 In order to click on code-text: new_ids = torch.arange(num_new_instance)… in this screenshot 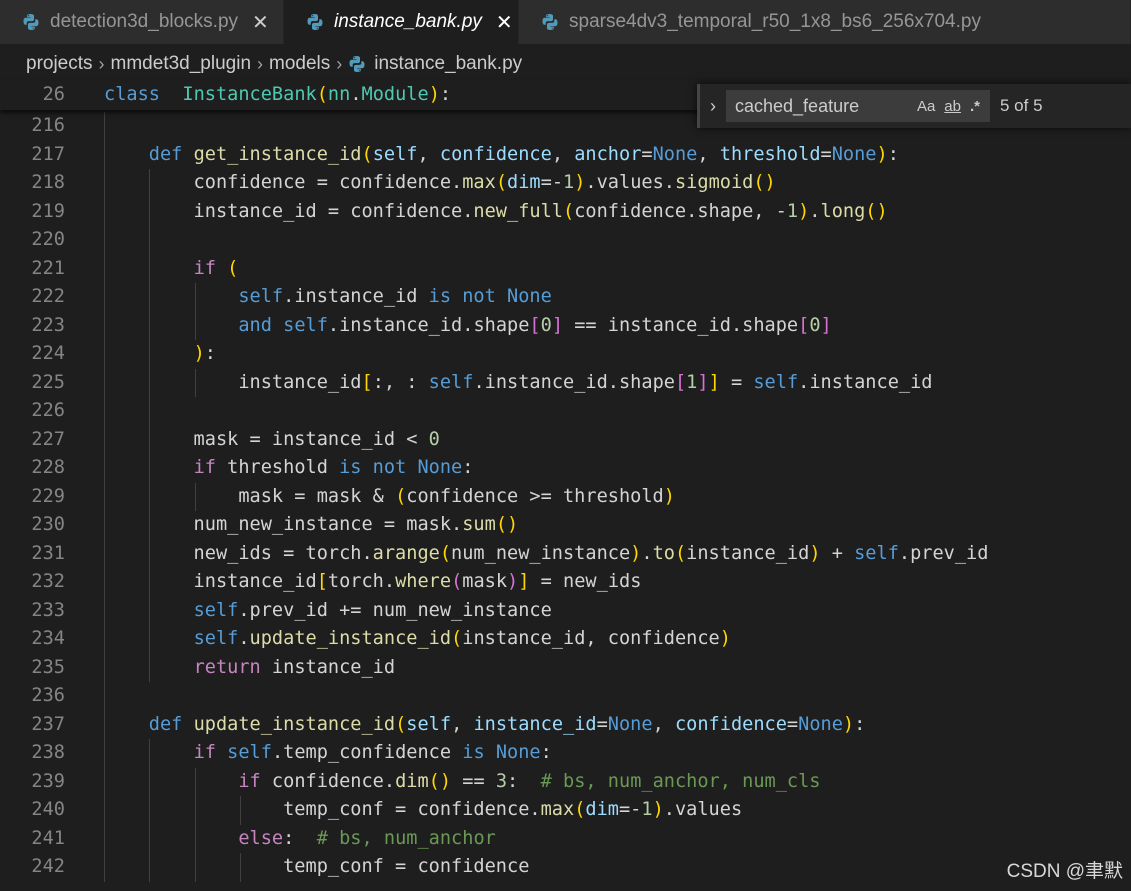, I will do `click(546, 553)`.